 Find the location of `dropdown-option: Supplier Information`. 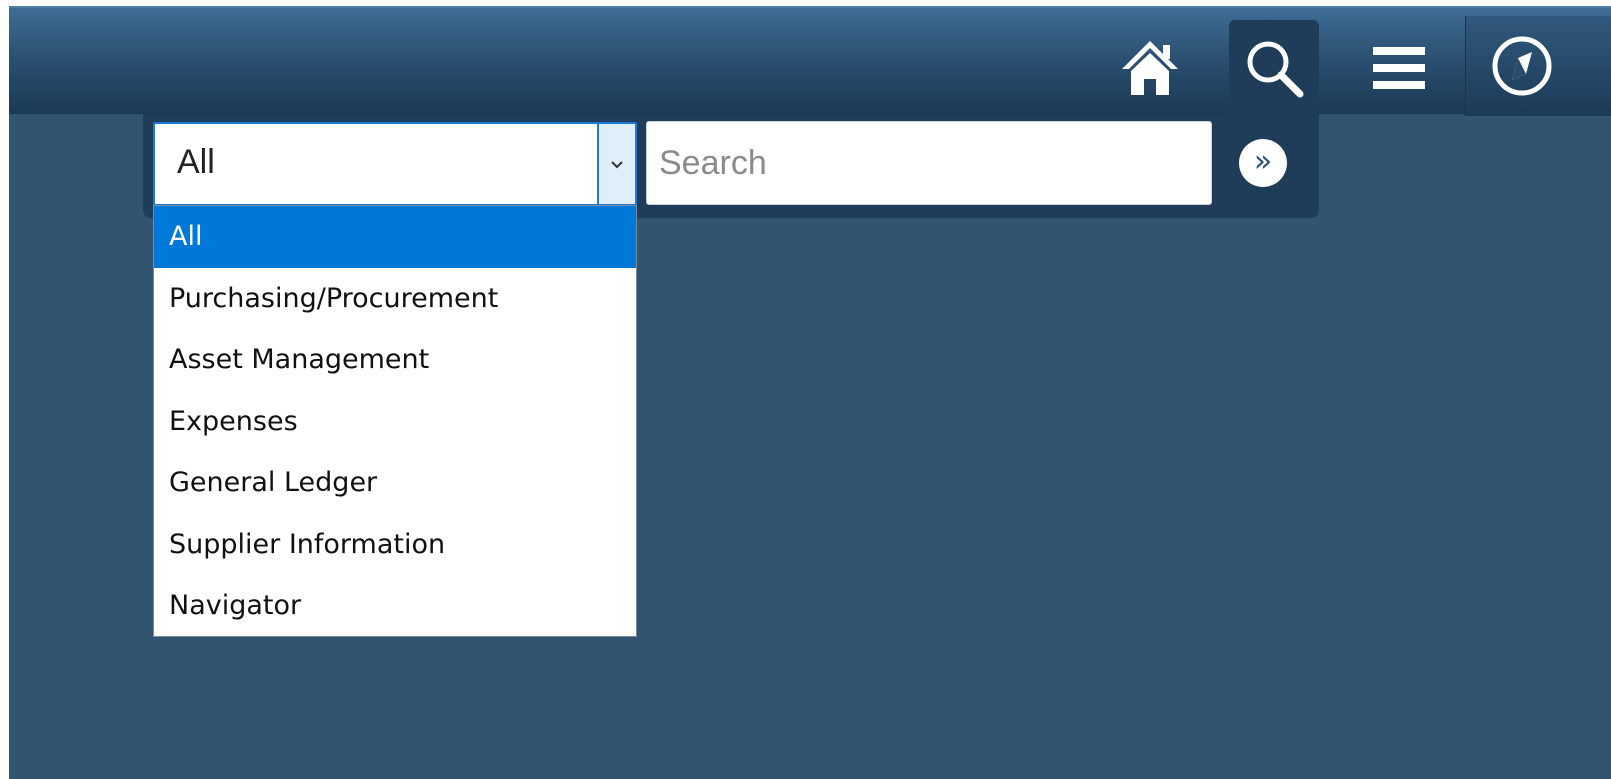

dropdown-option: Supplier Information is located at coordinates (395, 545).